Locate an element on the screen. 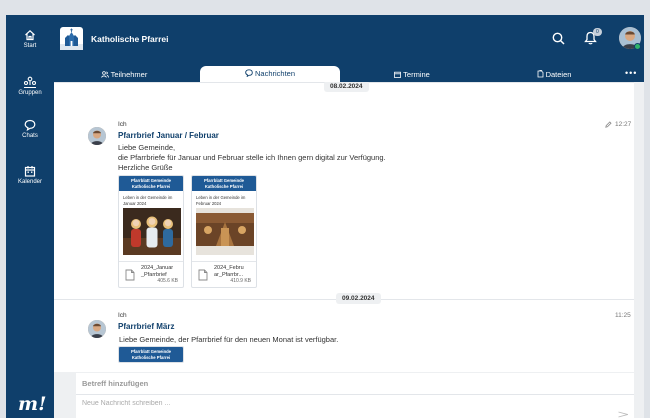  sidebar-item-label: Gruppen is located at coordinates (30, 93).